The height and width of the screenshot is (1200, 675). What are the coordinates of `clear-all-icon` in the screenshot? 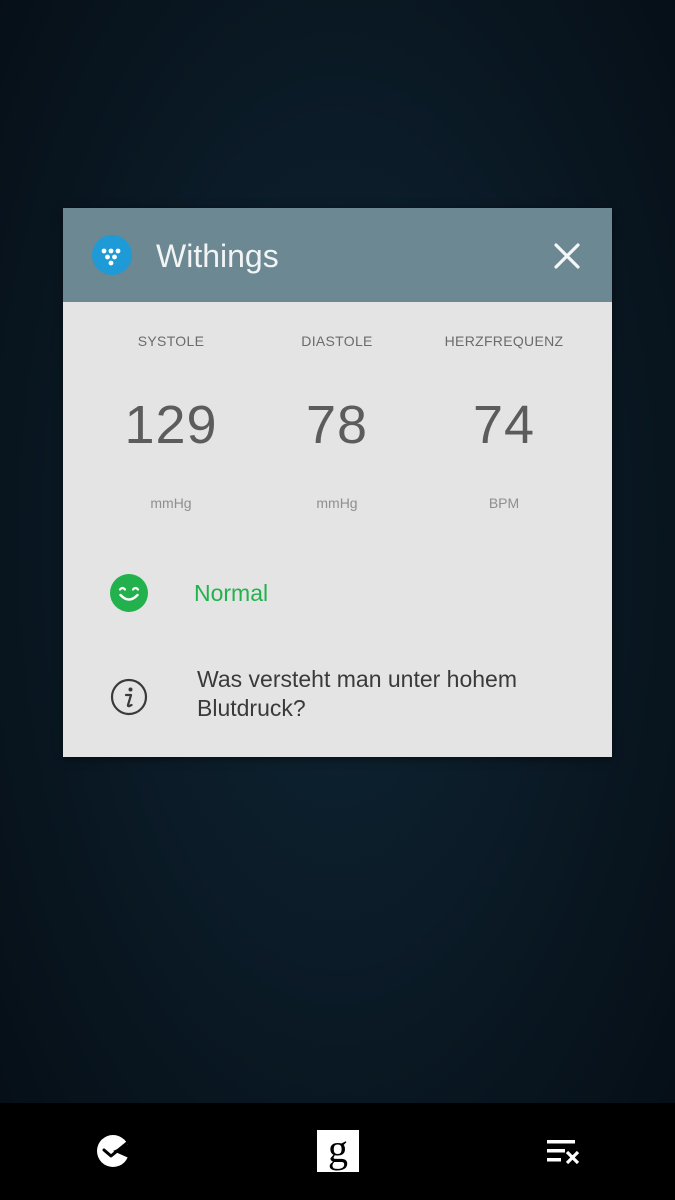 It's located at (563, 1151).